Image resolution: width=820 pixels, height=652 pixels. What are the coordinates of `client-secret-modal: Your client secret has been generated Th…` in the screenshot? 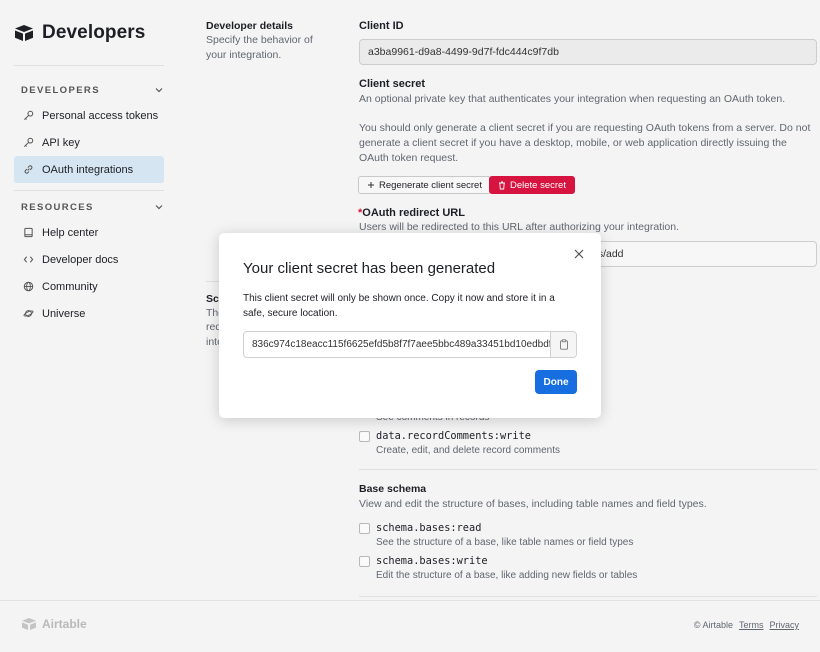 It's located at (410, 325).